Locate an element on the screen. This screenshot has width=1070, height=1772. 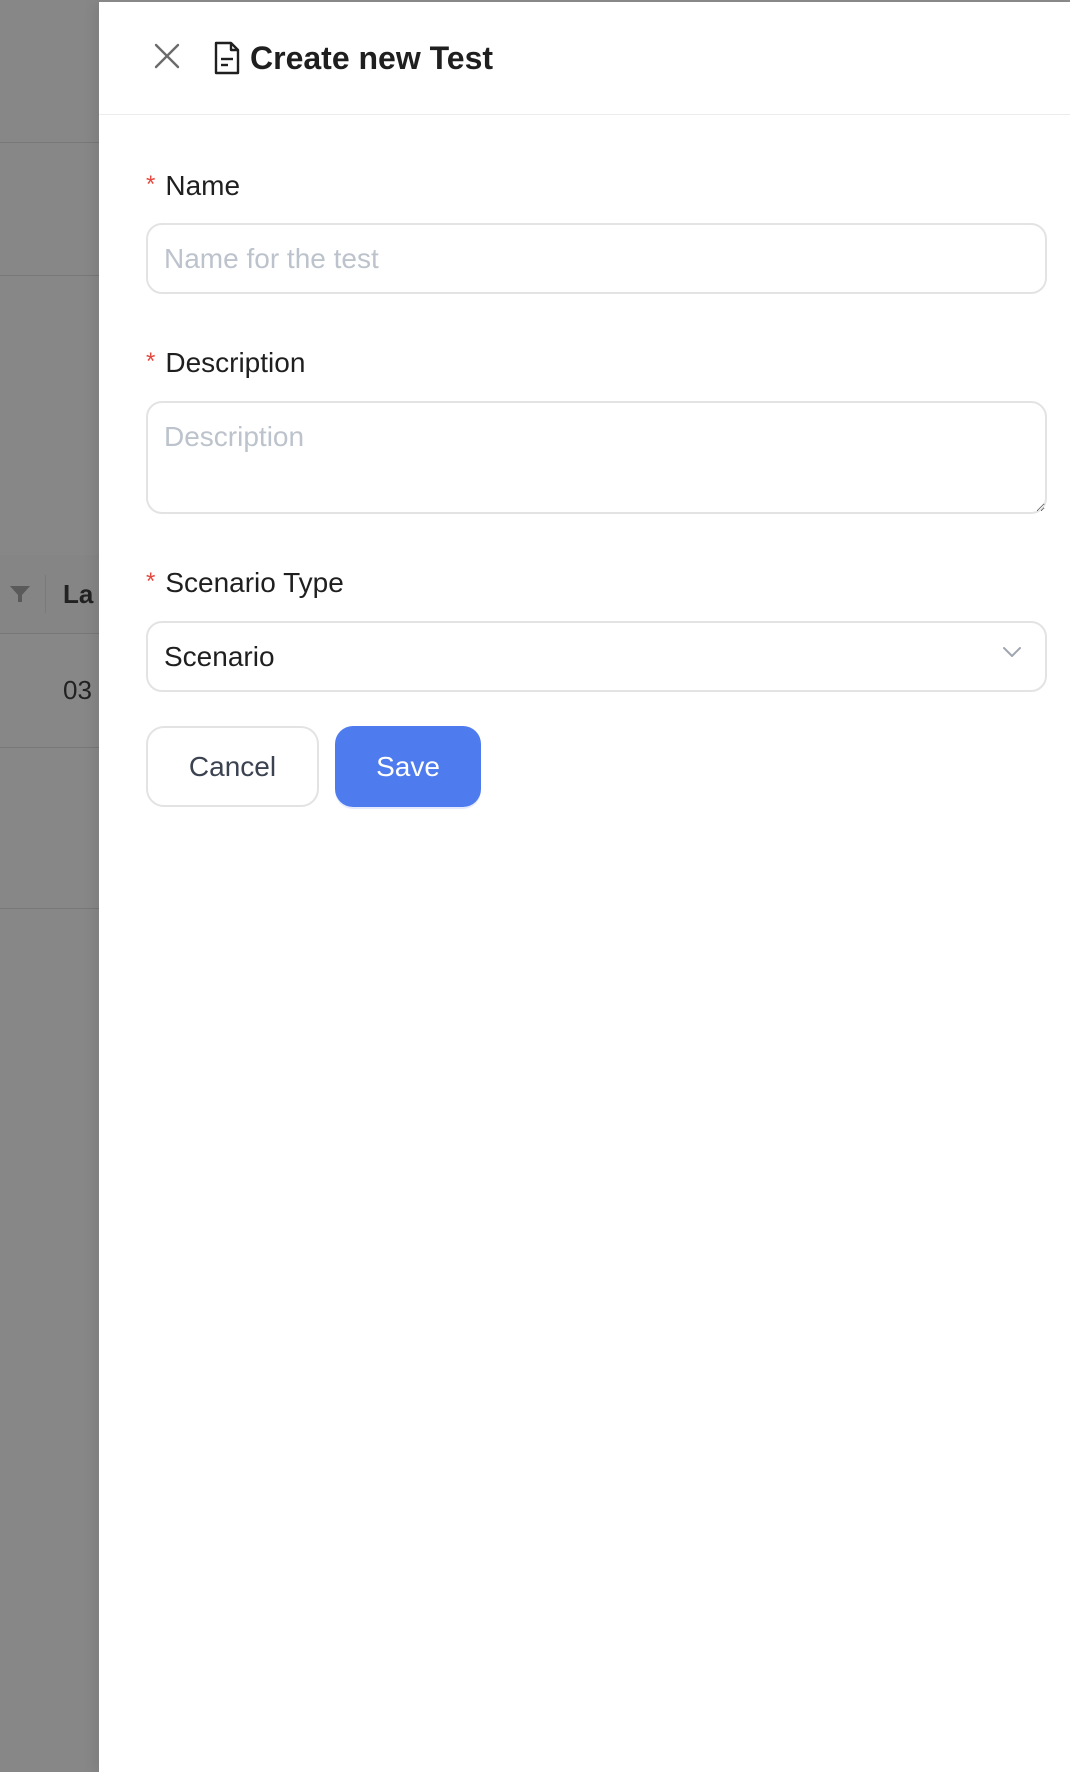
drawer-title: Create new Test is located at coordinates (372, 58).